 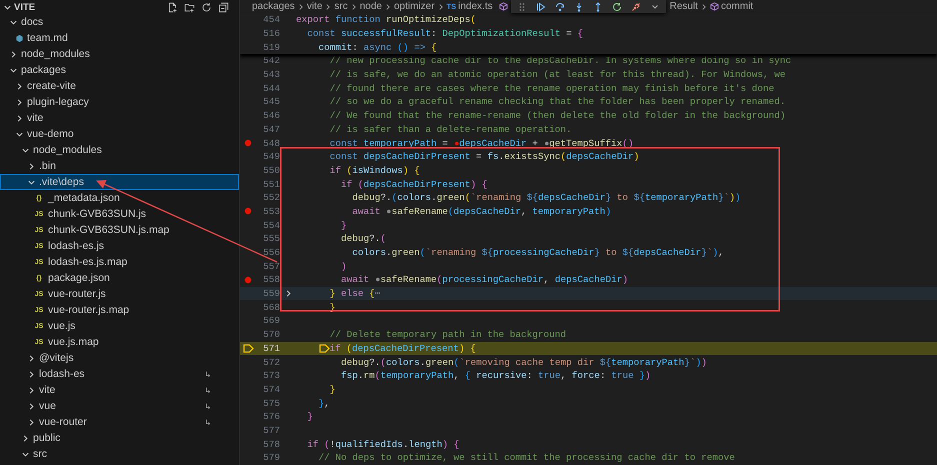 What do you see at coordinates (271, 88) in the screenshot?
I see `line-number: 544` at bounding box center [271, 88].